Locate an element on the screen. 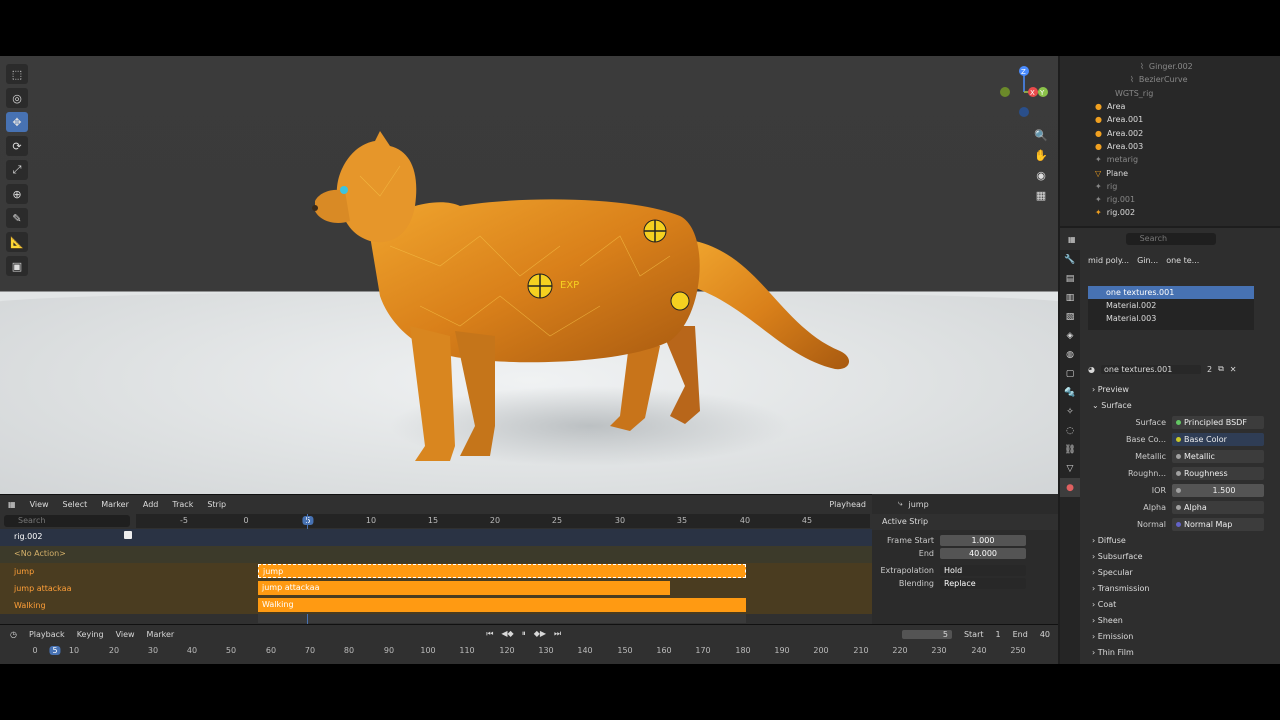 Image resolution: width=1280 pixels, height=720 pixels. zoom-icon: 🔍 is located at coordinates (1041, 135).